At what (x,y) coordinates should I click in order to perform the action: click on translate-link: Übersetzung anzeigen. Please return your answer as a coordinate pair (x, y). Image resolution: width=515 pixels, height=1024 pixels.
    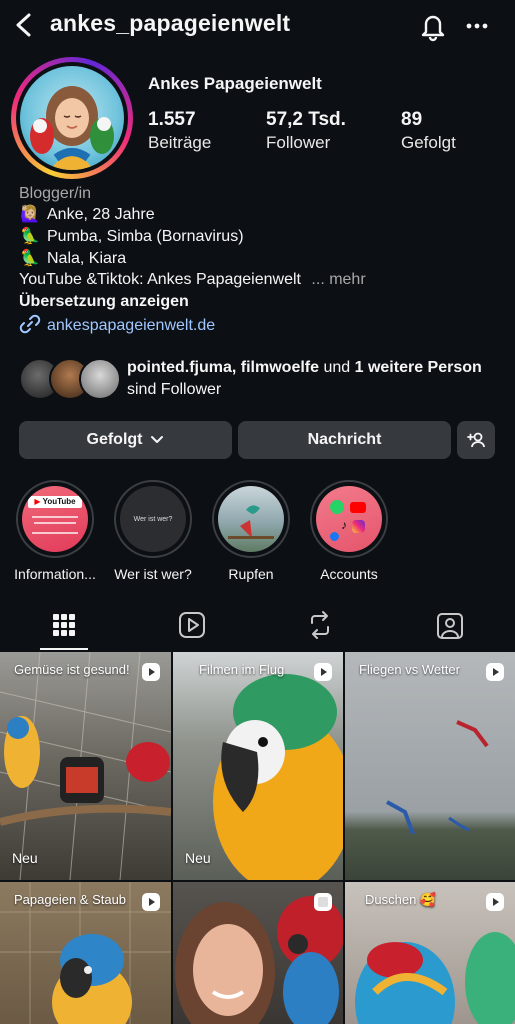
    Looking at the image, I should click on (104, 302).